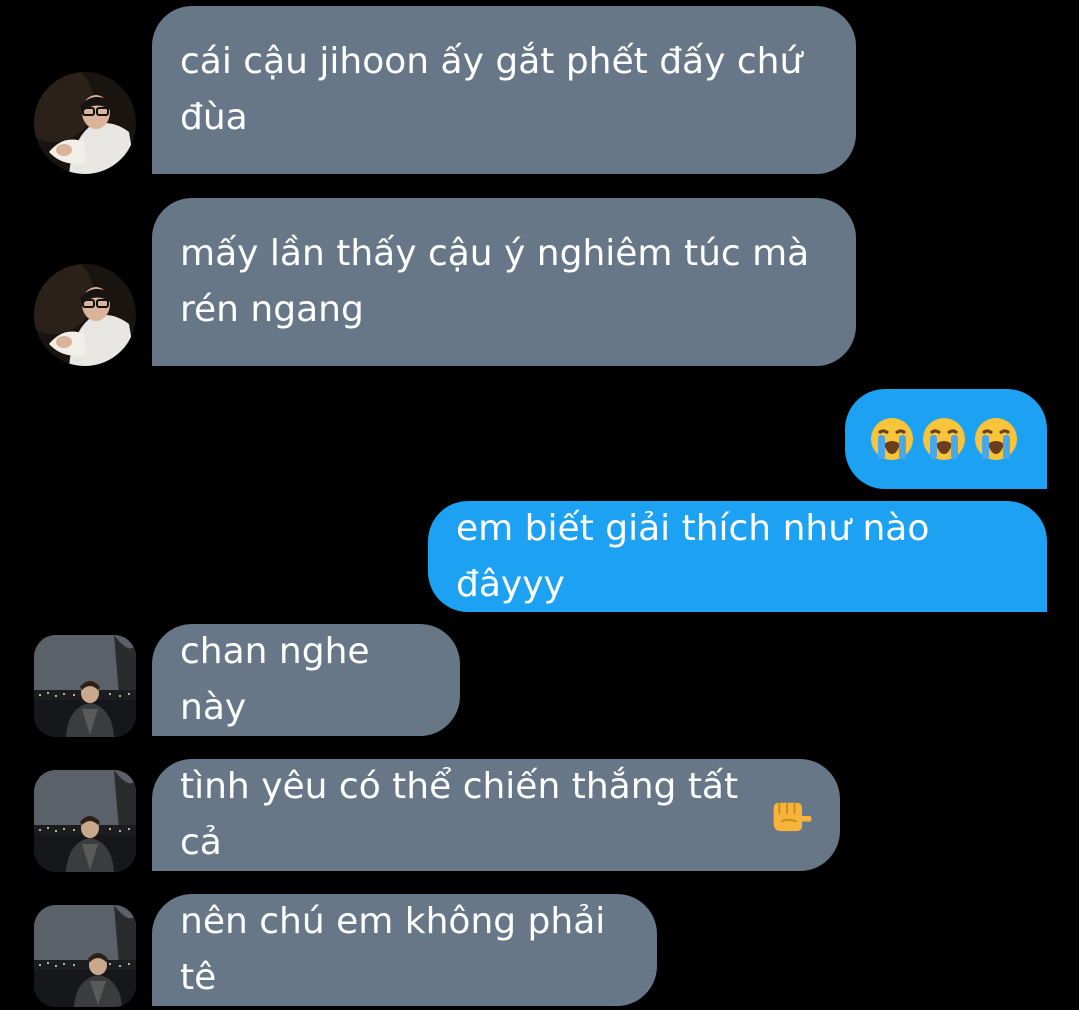  I want to click on message-text: tình yêu có thể chiến thắng tất cả, so click(459, 814).